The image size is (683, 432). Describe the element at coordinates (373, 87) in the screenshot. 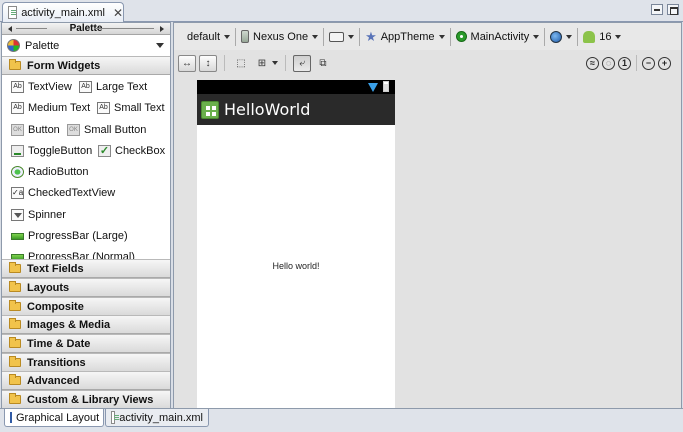

I see `wifi-icon` at that location.